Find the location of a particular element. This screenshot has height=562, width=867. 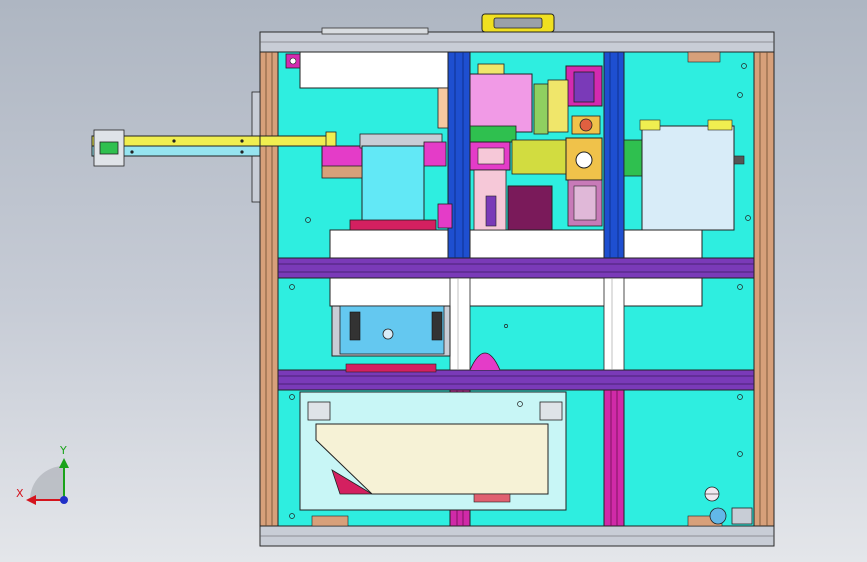

right-frame-post is located at coordinates (764, 289).